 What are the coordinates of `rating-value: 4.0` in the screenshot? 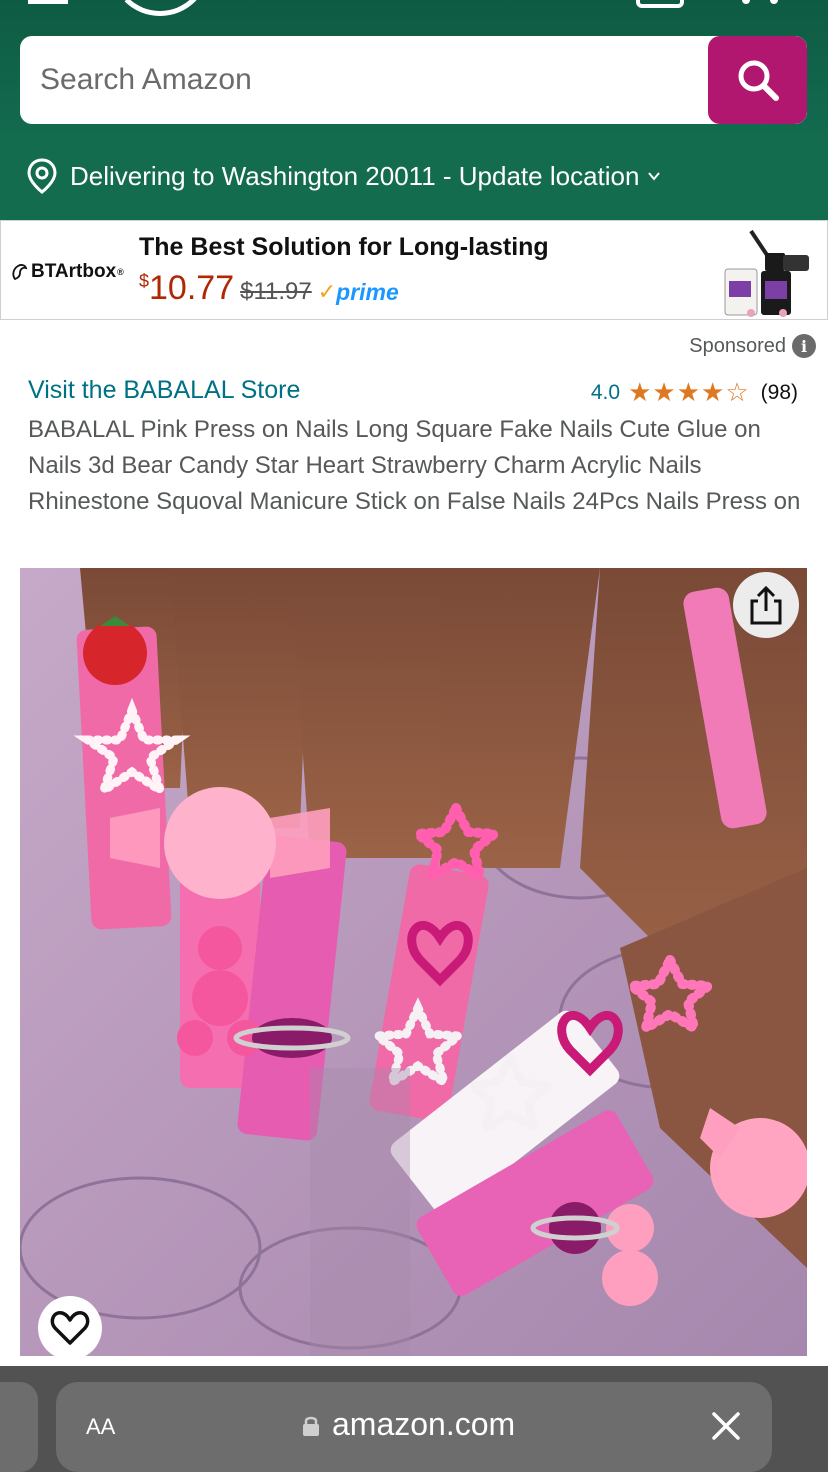 It's located at (605, 392).